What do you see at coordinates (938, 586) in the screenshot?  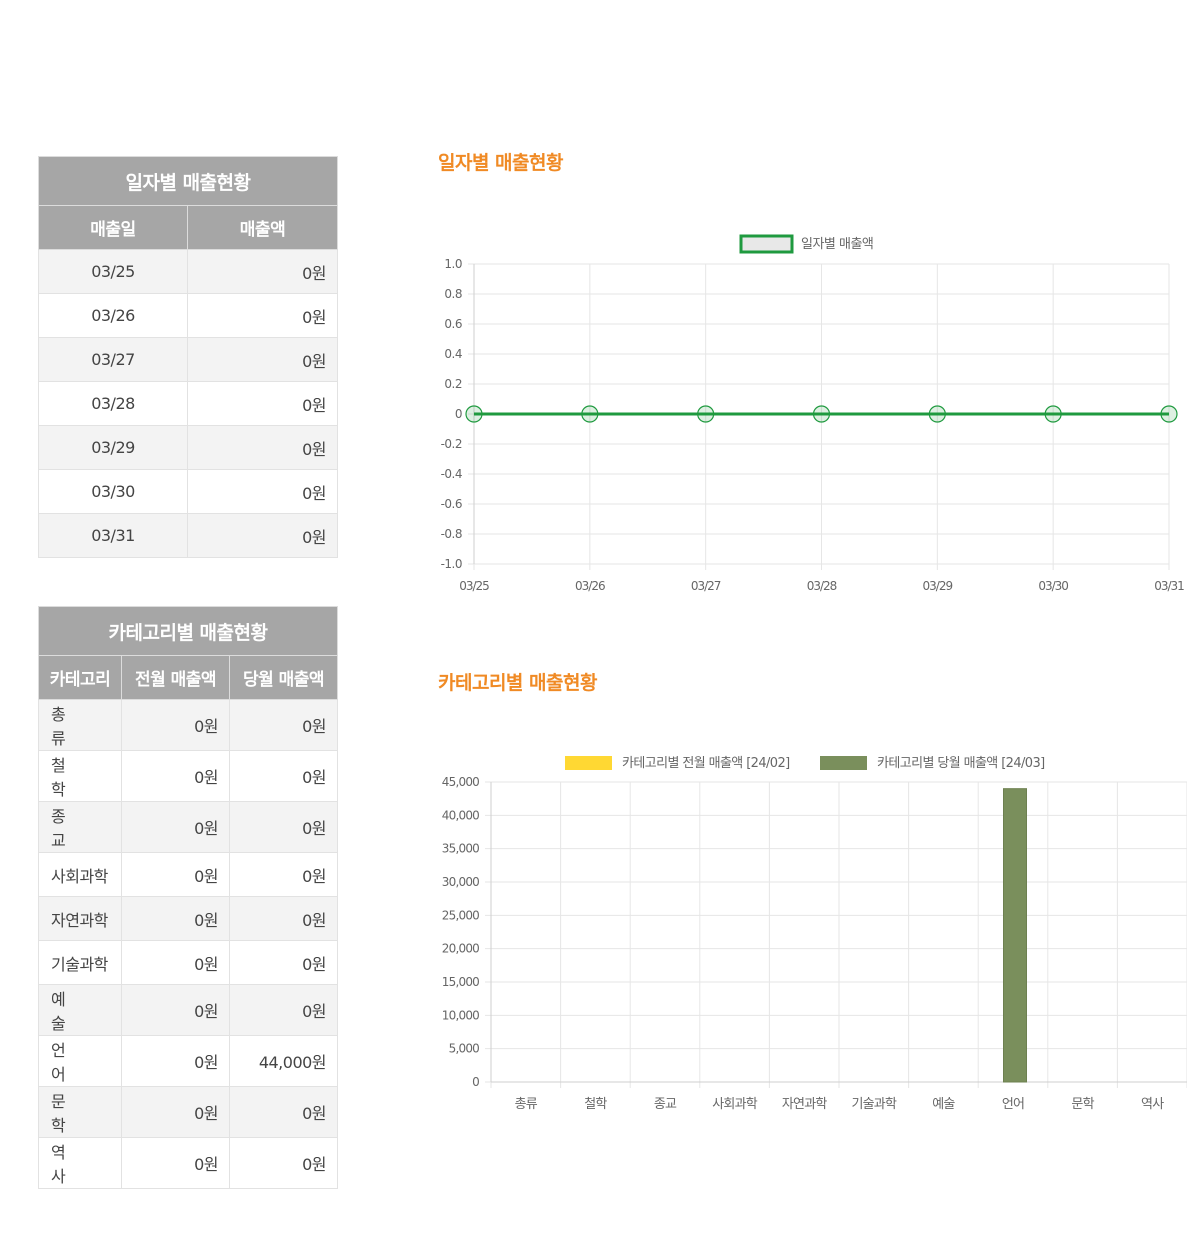 I see `x-tick-label: 03/29` at bounding box center [938, 586].